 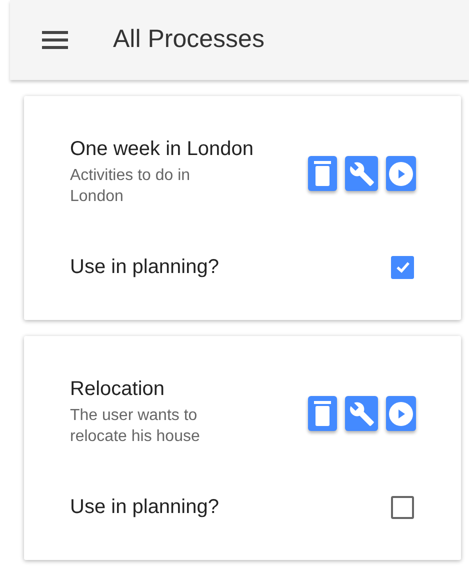 I want to click on process-description: Activities to do in London, so click(x=131, y=186).